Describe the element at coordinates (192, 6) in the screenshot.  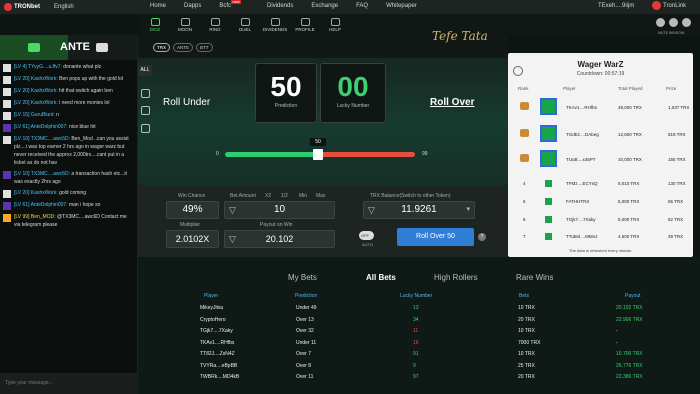
I see `nav-dapps: Dapps` at that location.